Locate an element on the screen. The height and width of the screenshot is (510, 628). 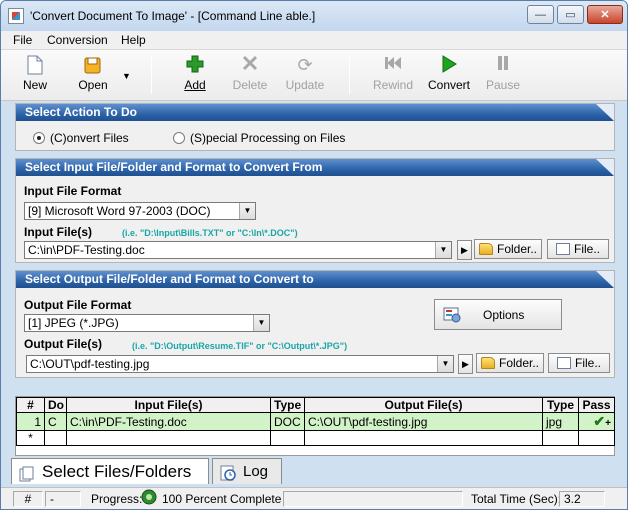
input-file-field: C:\in\PDF-Testing.doc ▼ is located at coordinates (238, 250).